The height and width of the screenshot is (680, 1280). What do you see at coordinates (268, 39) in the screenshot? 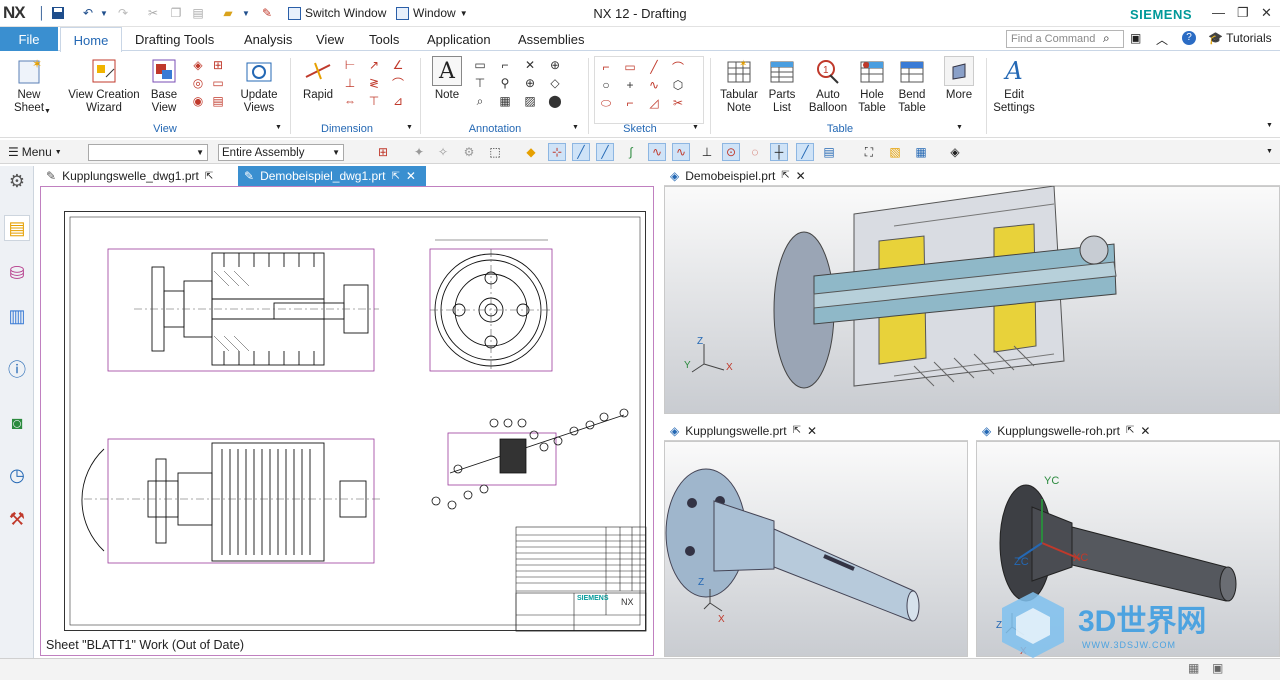
I see `tab-analysis: Analysis` at bounding box center [268, 39].